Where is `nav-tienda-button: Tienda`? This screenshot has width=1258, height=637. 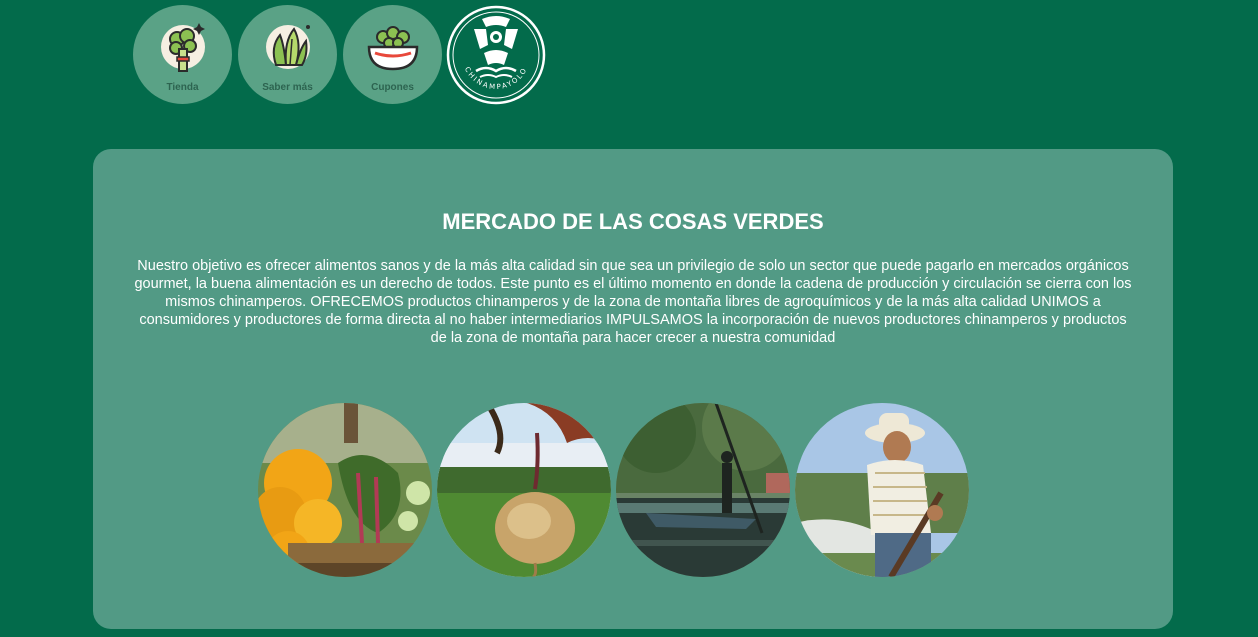
nav-tienda-button: Tienda is located at coordinates (182, 54).